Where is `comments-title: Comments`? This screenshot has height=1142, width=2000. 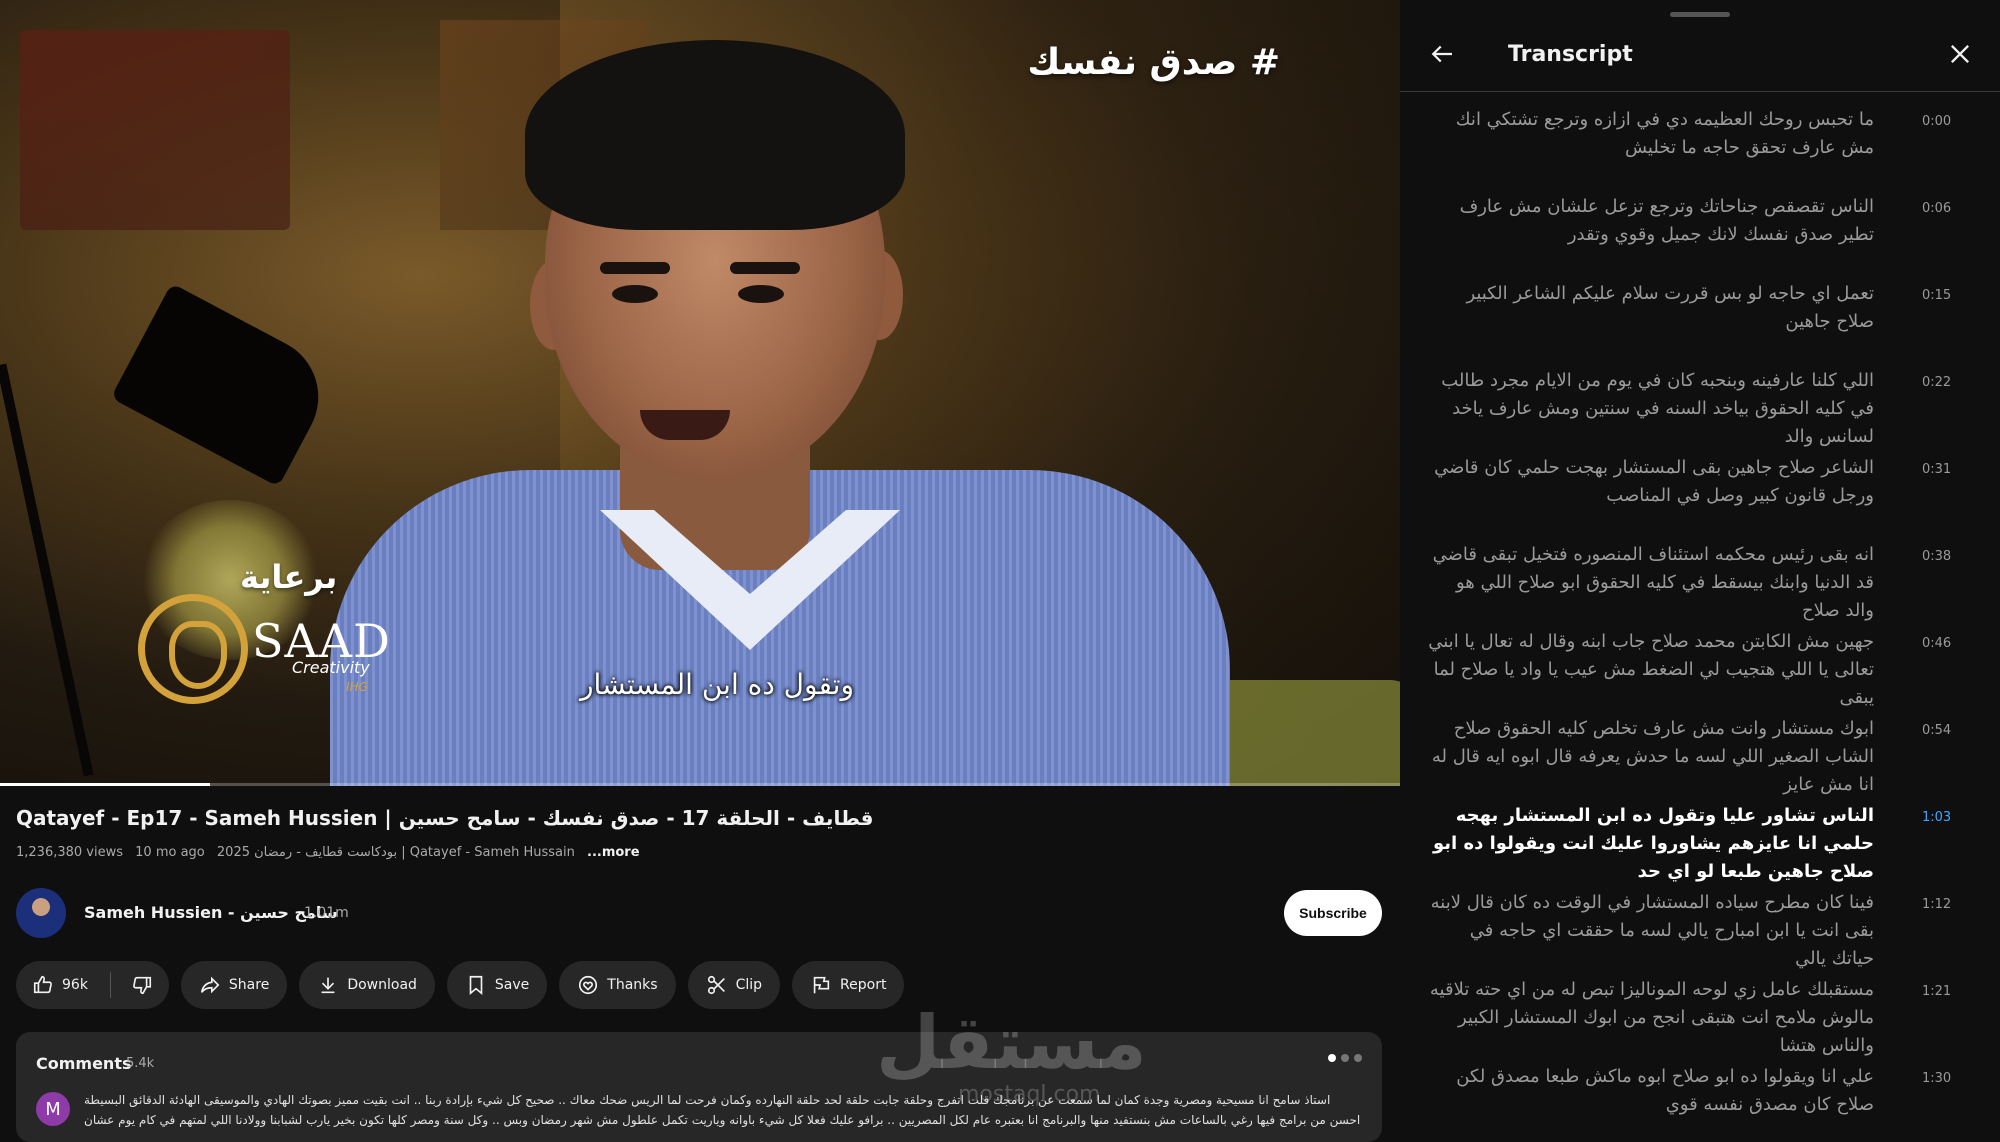
comments-title: Comments is located at coordinates (84, 1063).